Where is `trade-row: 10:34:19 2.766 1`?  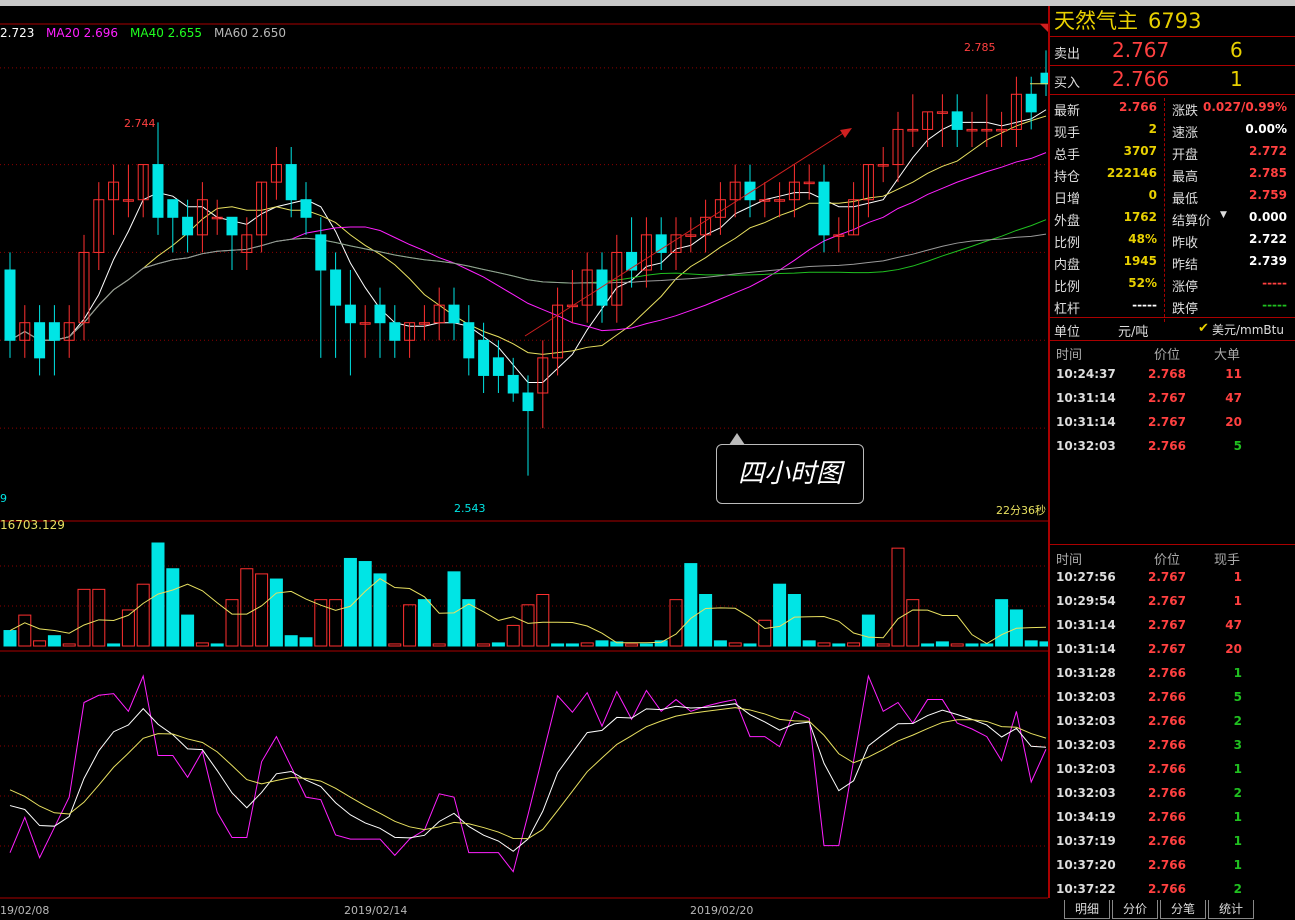 trade-row: 10:34:19 2.766 1 is located at coordinates (1172, 818).